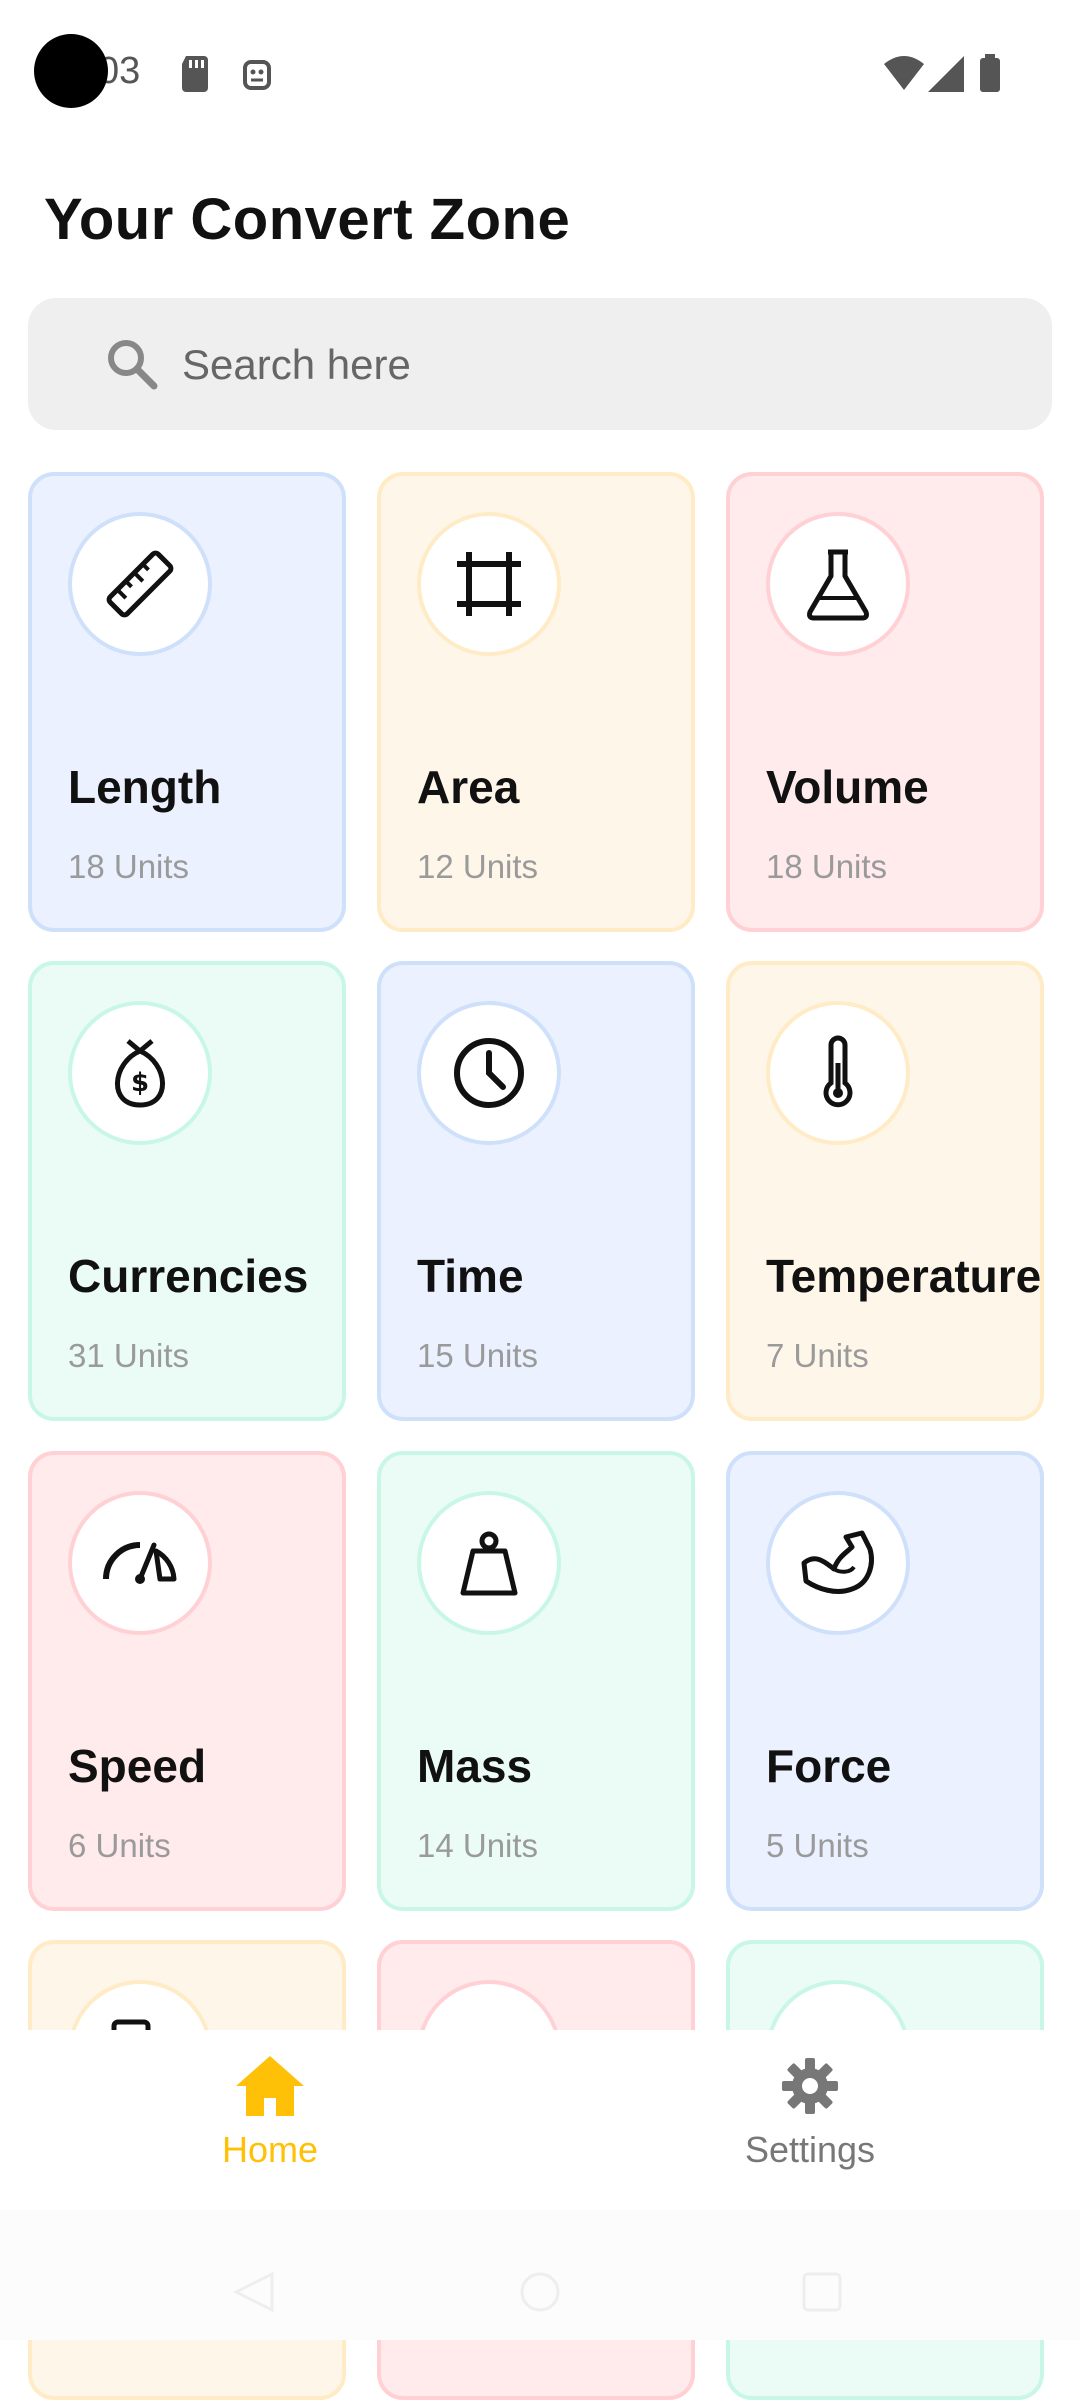 Image resolution: width=1080 pixels, height=2400 pixels. I want to click on category-units: 12 Units, so click(478, 866).